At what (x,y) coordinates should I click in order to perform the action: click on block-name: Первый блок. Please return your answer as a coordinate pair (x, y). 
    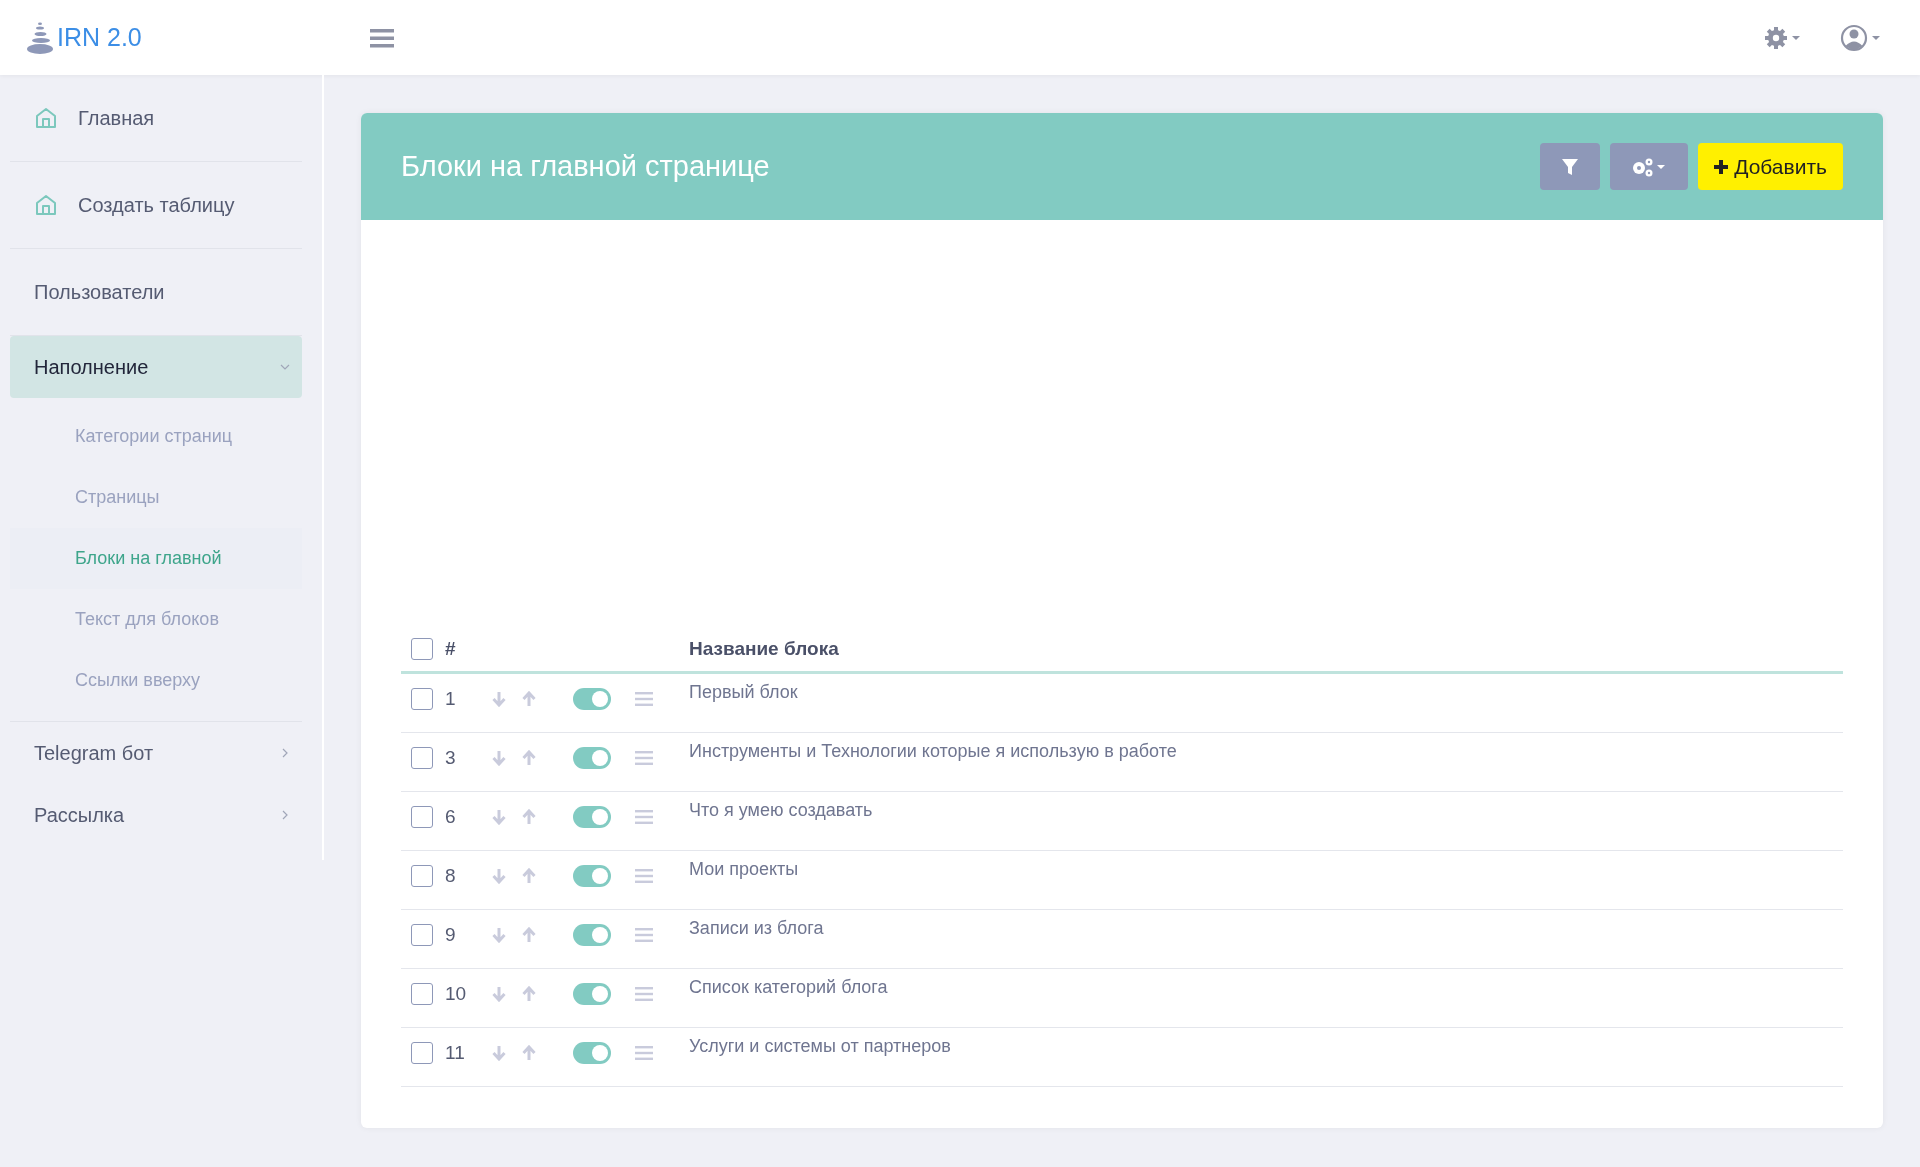
    Looking at the image, I should click on (743, 692).